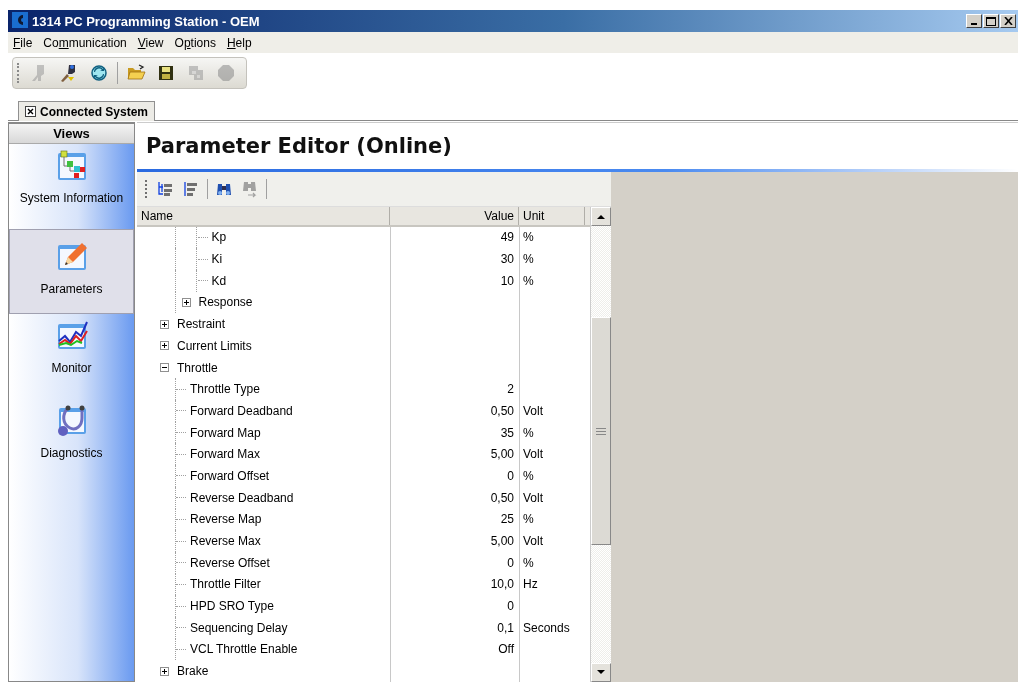 Image resolution: width=1018 pixels, height=682 pixels. I want to click on scrollbar, so click(600, 444).